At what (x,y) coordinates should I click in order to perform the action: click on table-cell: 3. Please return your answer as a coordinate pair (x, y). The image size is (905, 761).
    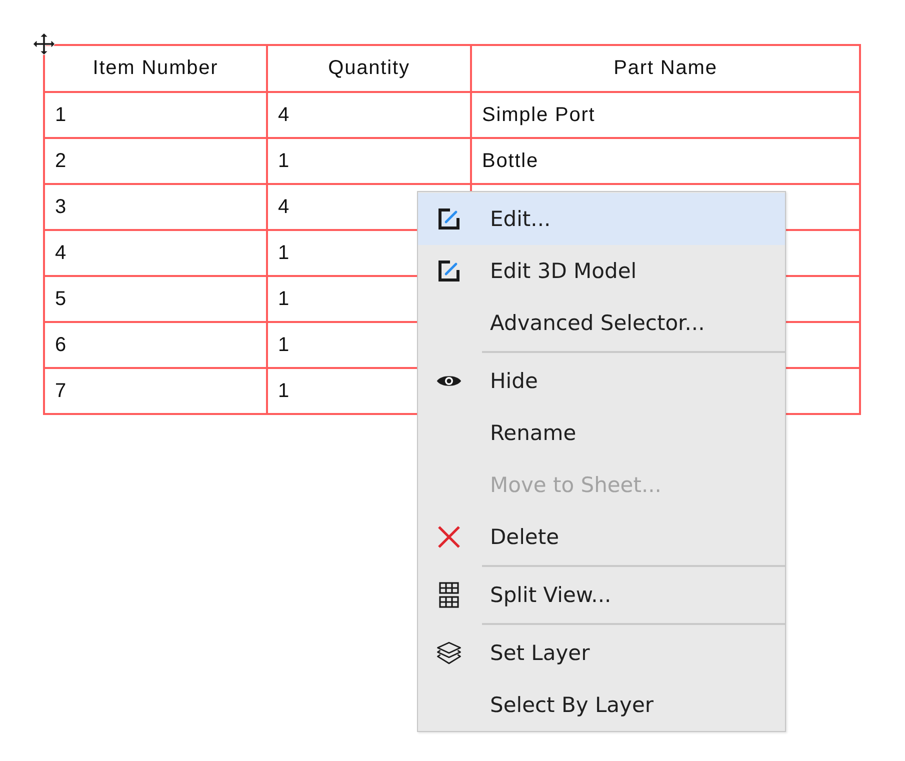
    Looking at the image, I should click on (155, 207).